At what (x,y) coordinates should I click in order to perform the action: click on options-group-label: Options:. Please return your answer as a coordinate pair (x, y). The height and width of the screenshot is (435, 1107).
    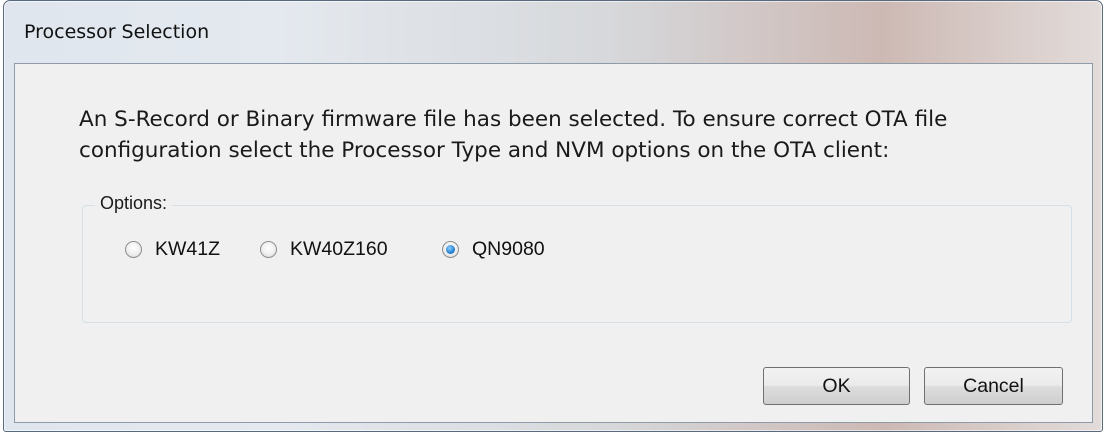
    Looking at the image, I should click on (134, 203).